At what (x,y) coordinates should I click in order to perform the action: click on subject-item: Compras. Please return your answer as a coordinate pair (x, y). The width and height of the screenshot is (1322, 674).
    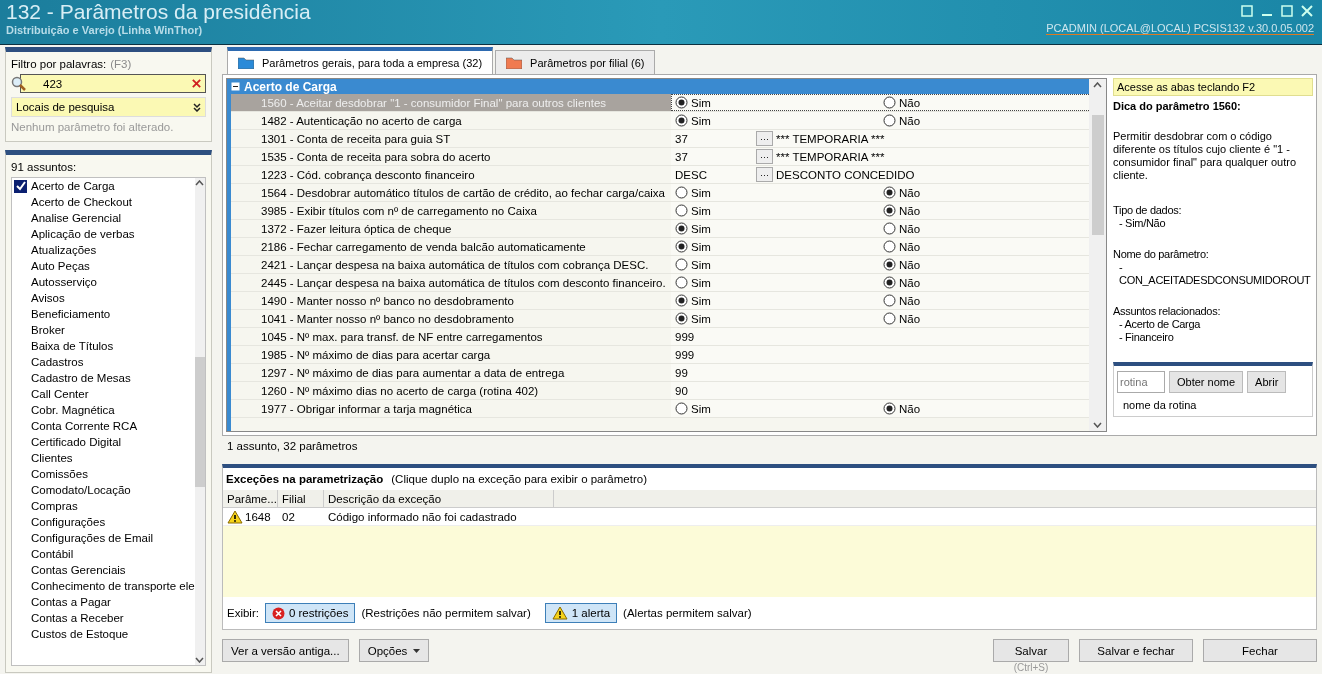
    Looking at the image, I should click on (54, 506).